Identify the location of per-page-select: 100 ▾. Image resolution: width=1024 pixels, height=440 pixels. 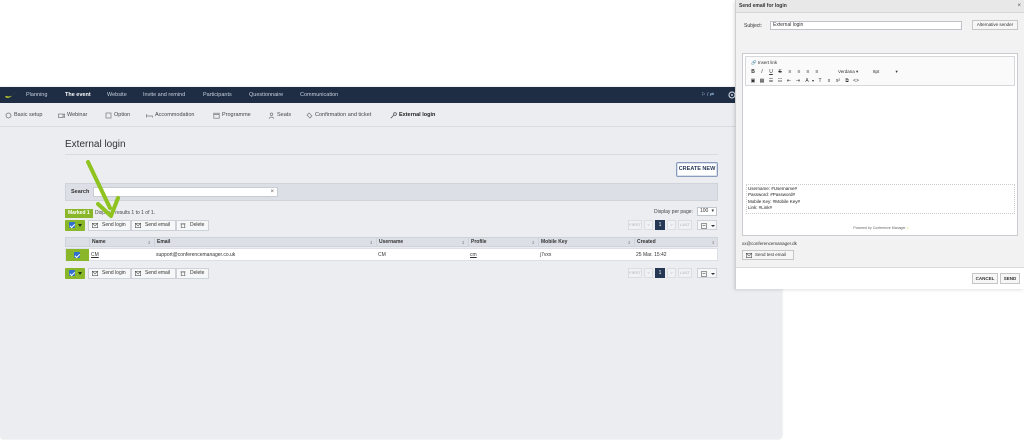
(707, 211).